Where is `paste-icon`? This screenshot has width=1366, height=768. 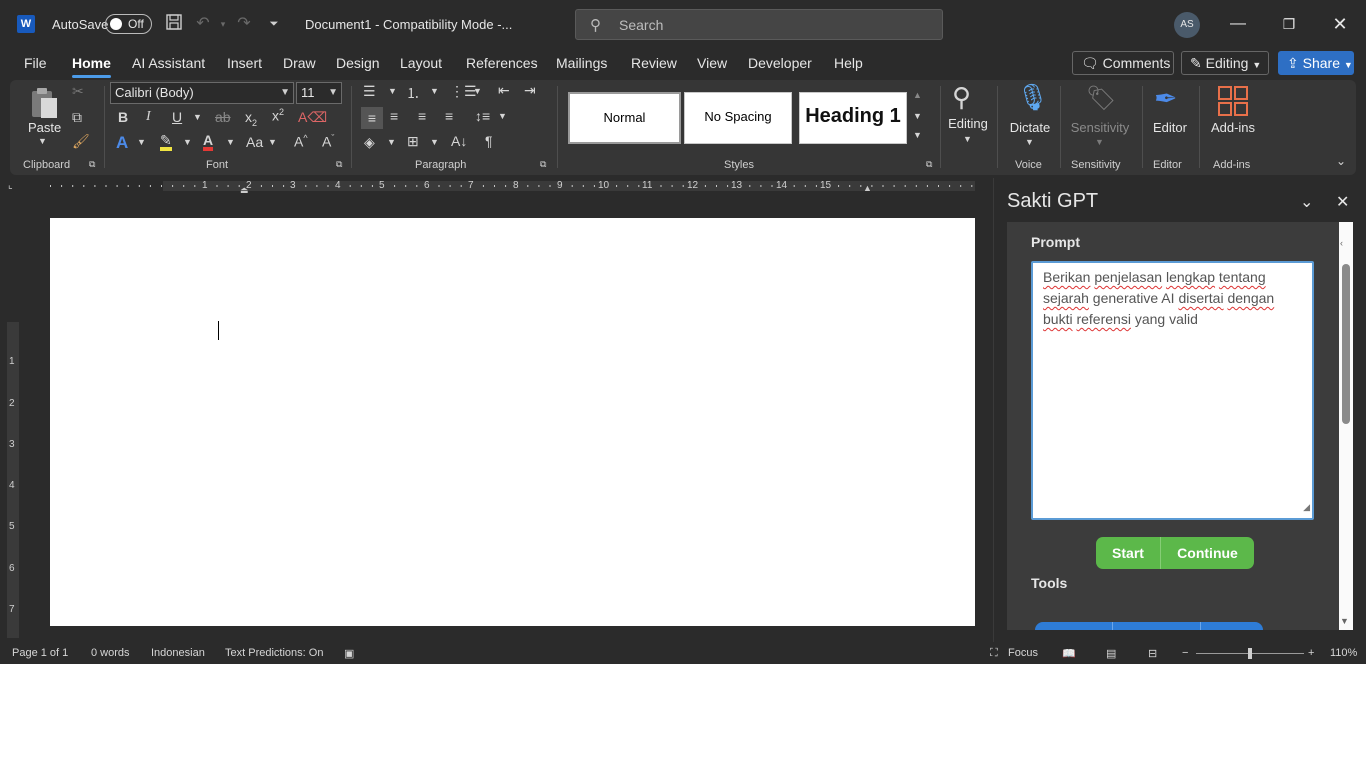
paste-icon is located at coordinates (44, 104).